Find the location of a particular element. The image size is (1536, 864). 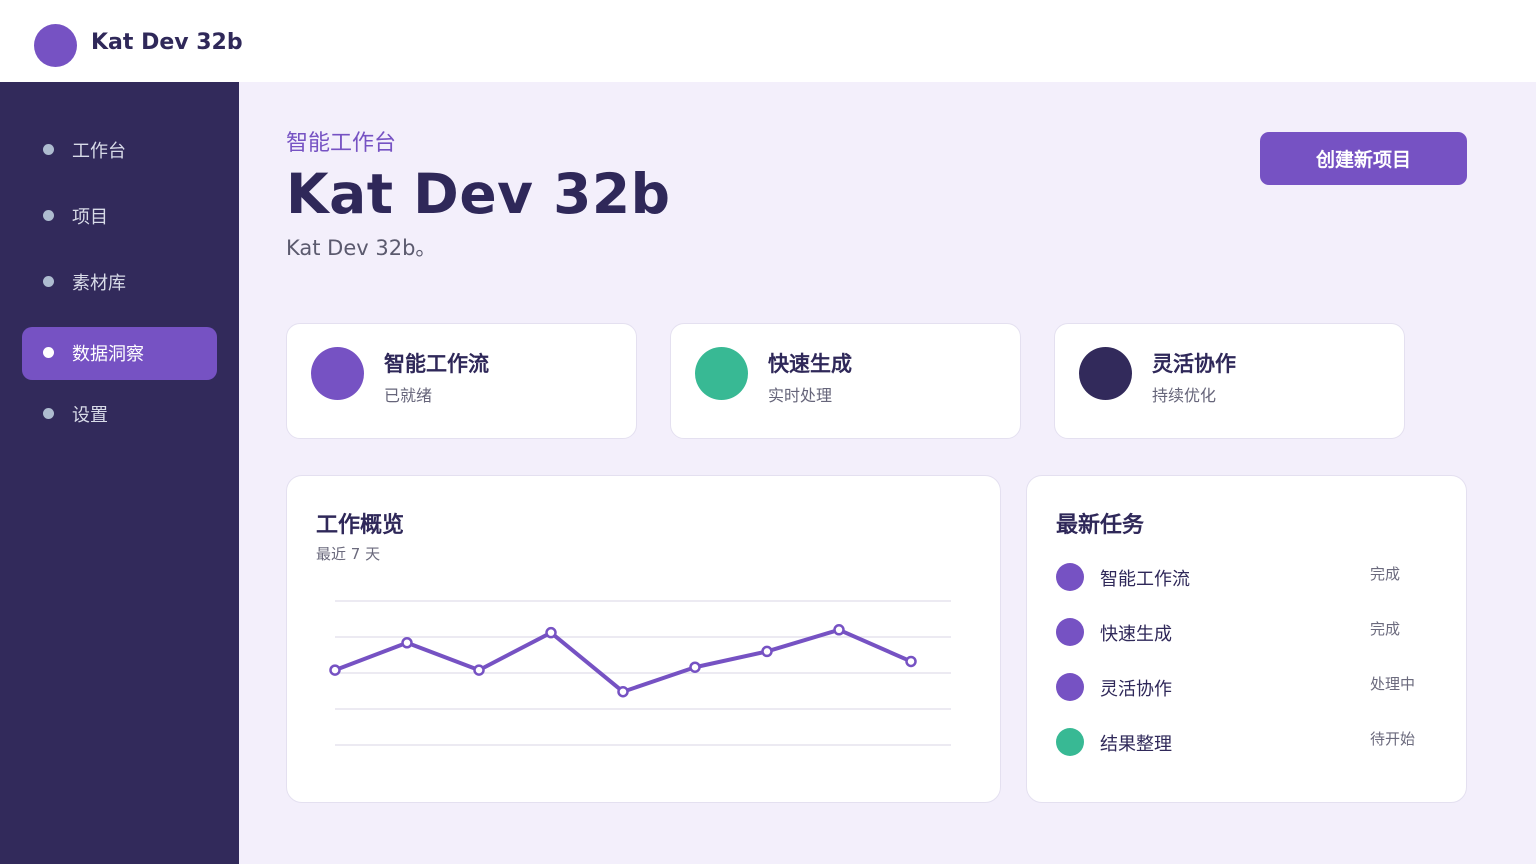

stat-title: 灵活协作 is located at coordinates (1194, 364).